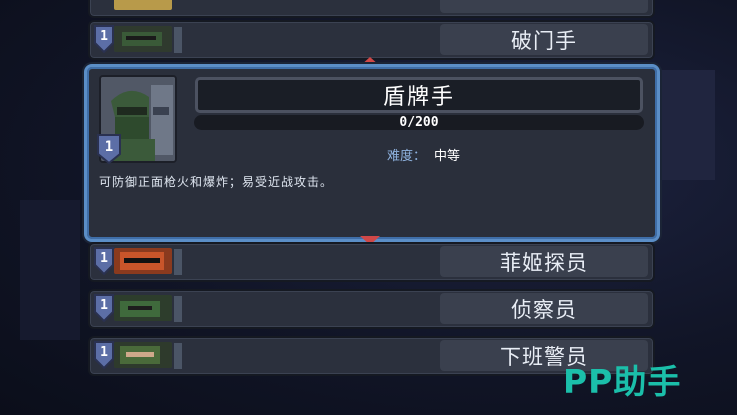  I want to click on progress-text: 0/200, so click(419, 122).